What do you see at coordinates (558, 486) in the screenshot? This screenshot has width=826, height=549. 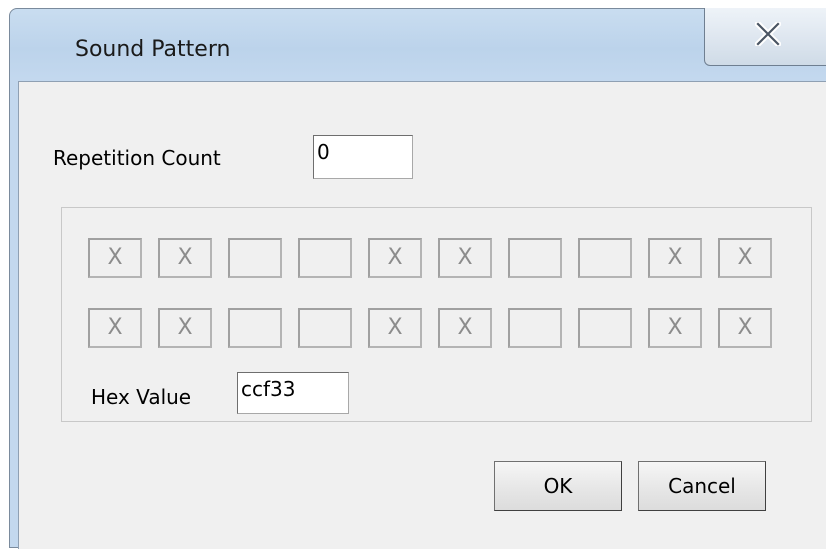 I see `ok-button: OK` at bounding box center [558, 486].